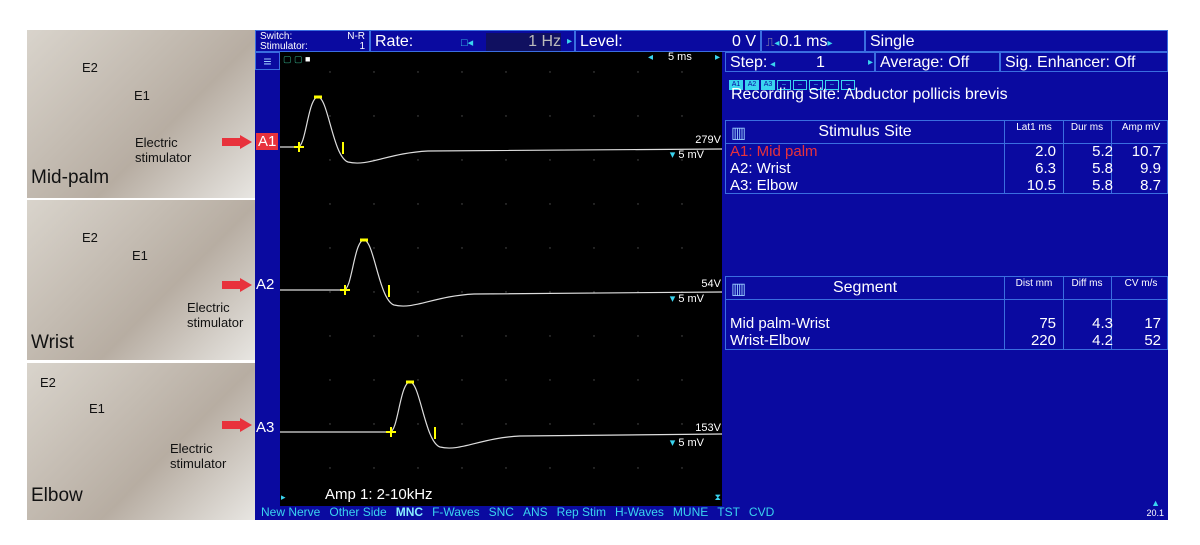  Describe the element at coordinates (865, 131) in the screenshot. I see `column-header: Stimulus Site` at that location.